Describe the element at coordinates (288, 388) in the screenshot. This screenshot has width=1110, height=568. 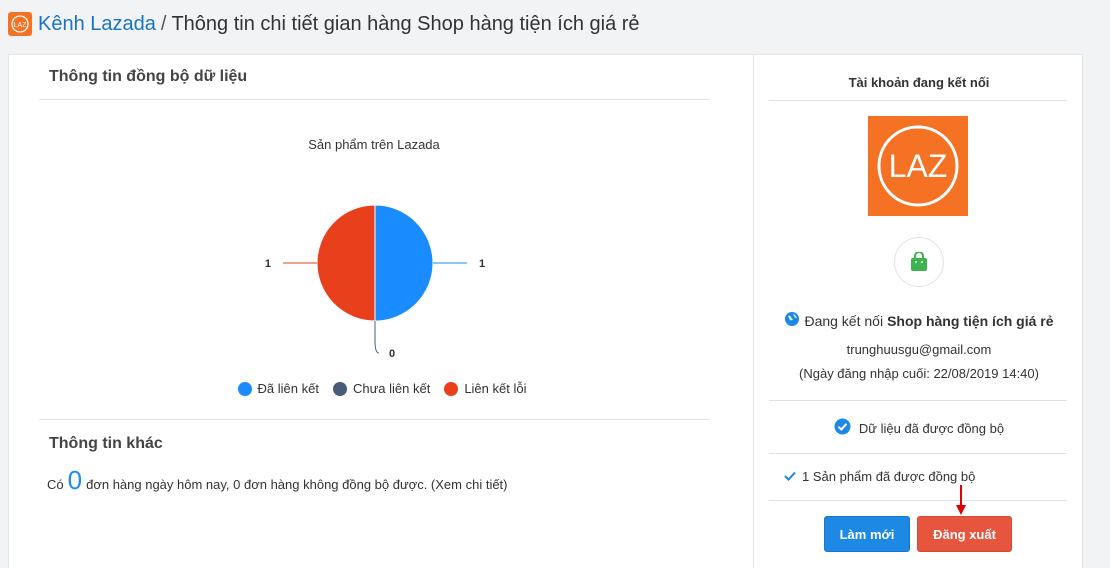
I see `legend-label: Đã liên kết` at that location.